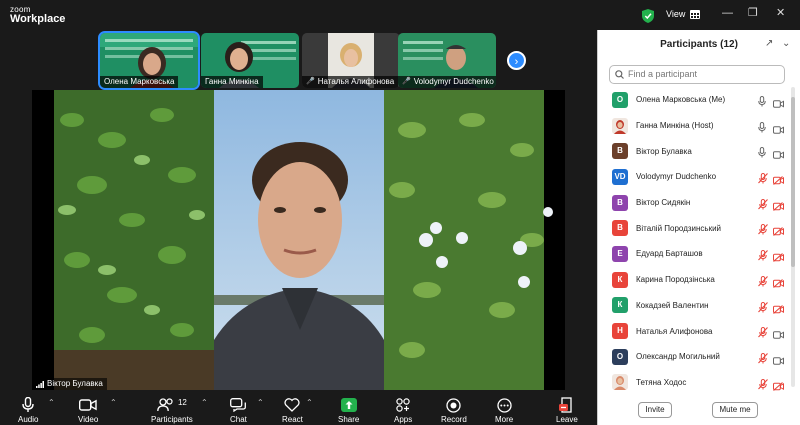  I want to click on search-placeholder: Find a participant, so click(663, 74).